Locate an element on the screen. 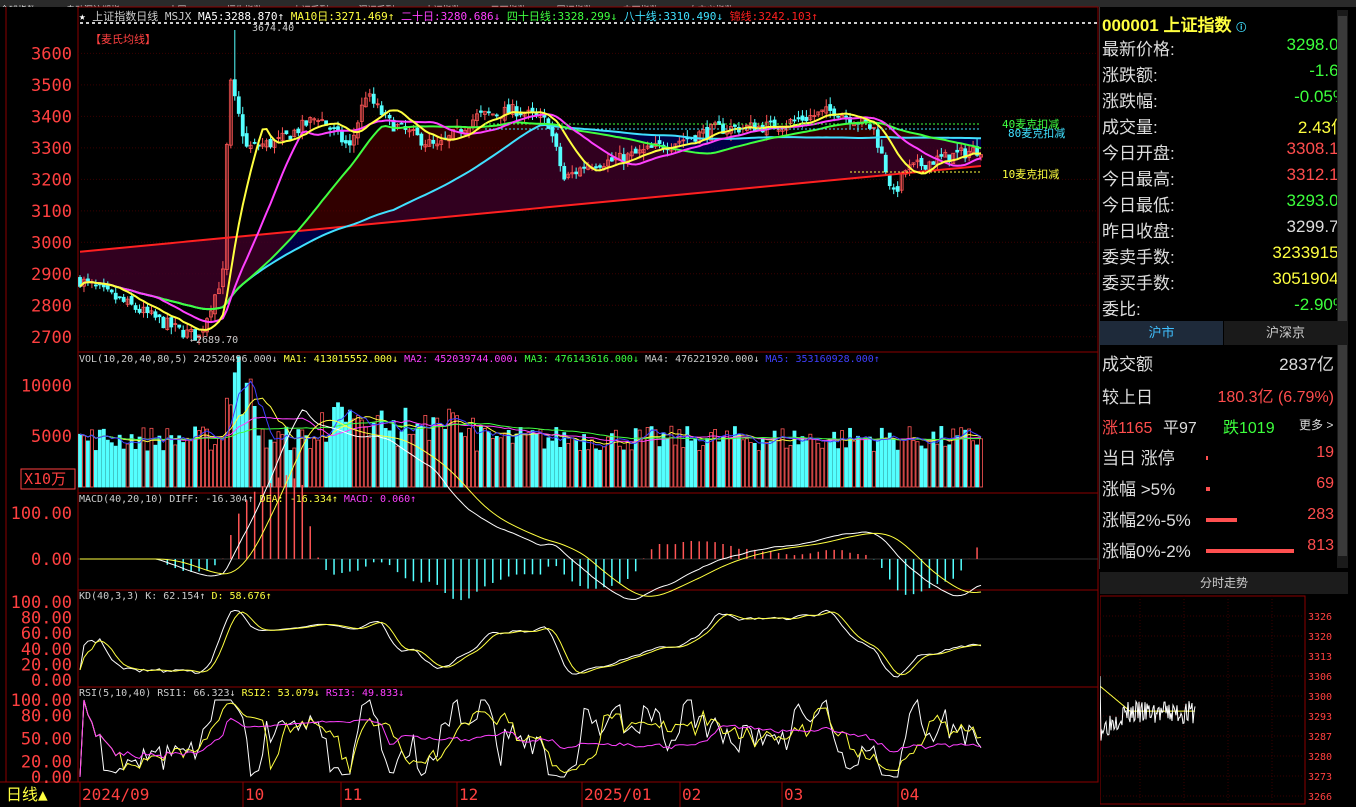 The height and width of the screenshot is (807, 1356). quote-row: 今日最低: 3293.06 is located at coordinates (1225, 204).